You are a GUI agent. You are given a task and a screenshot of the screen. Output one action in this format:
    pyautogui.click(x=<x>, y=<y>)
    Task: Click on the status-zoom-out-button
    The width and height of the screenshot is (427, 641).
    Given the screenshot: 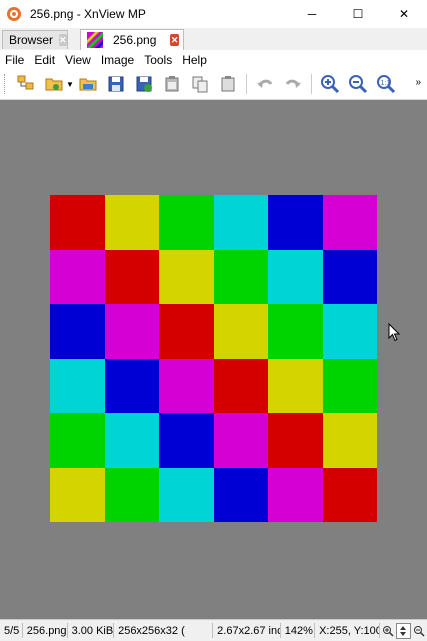 What is the action you would take?
    pyautogui.click(x=419, y=631)
    